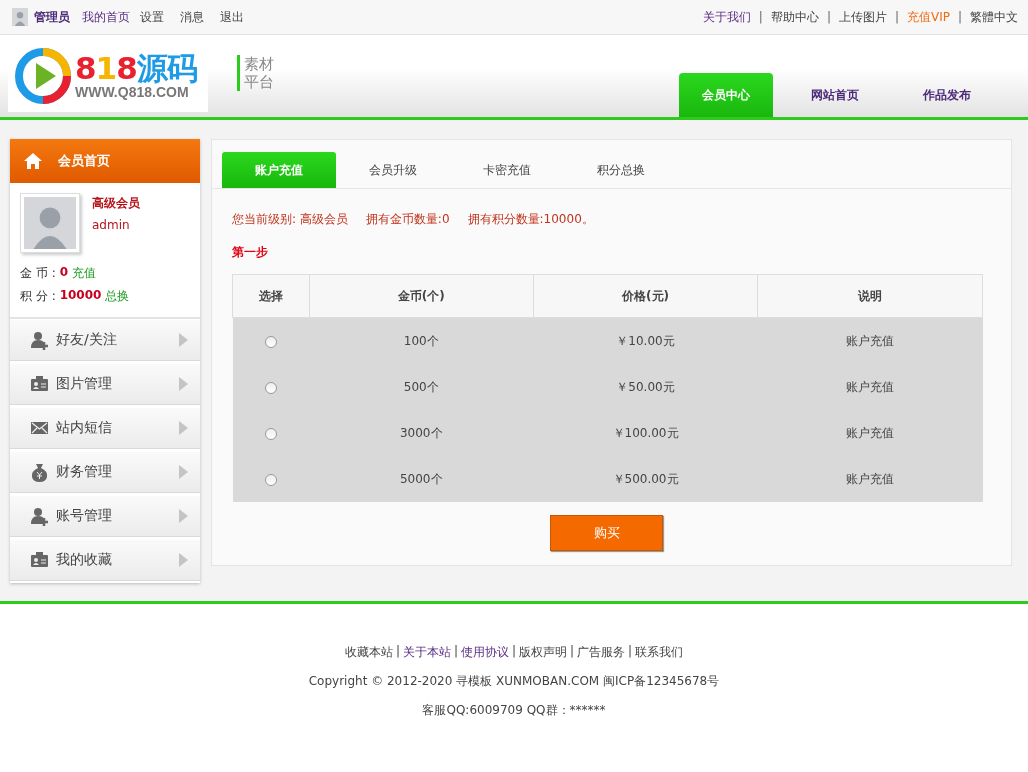 The image size is (1028, 772). What do you see at coordinates (862, 17) in the screenshot?
I see `top-link: 上传图片` at bounding box center [862, 17].